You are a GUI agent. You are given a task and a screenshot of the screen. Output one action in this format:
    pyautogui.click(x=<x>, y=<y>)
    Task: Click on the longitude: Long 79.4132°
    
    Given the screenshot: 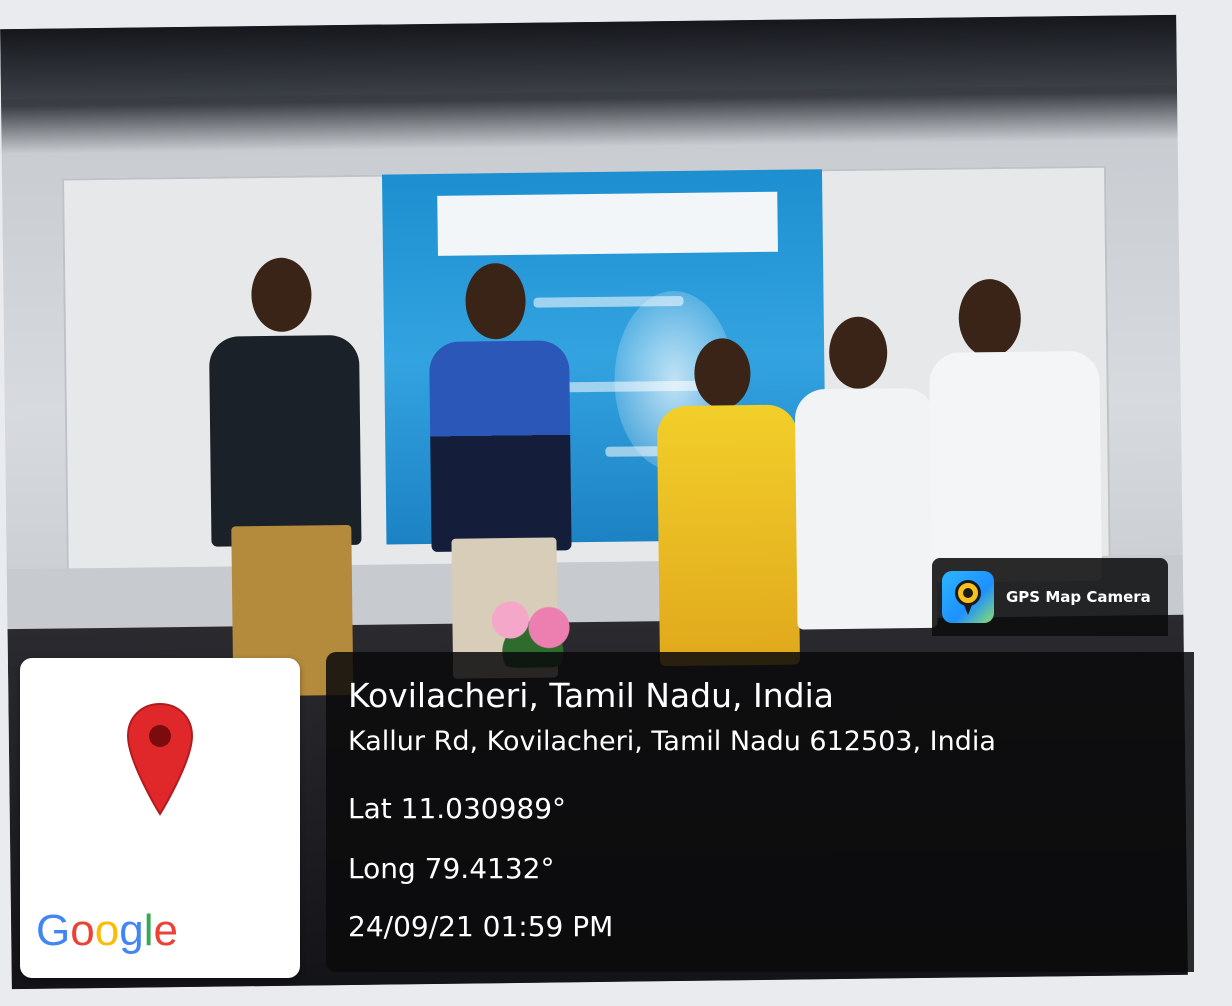 What is the action you would take?
    pyautogui.click(x=451, y=868)
    